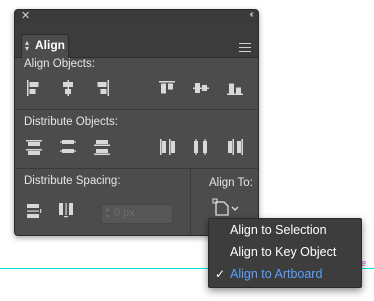 The image size is (374, 301). What do you see at coordinates (27, 46) in the screenshot?
I see `expand-options-icon: ▴ ▾` at bounding box center [27, 46].